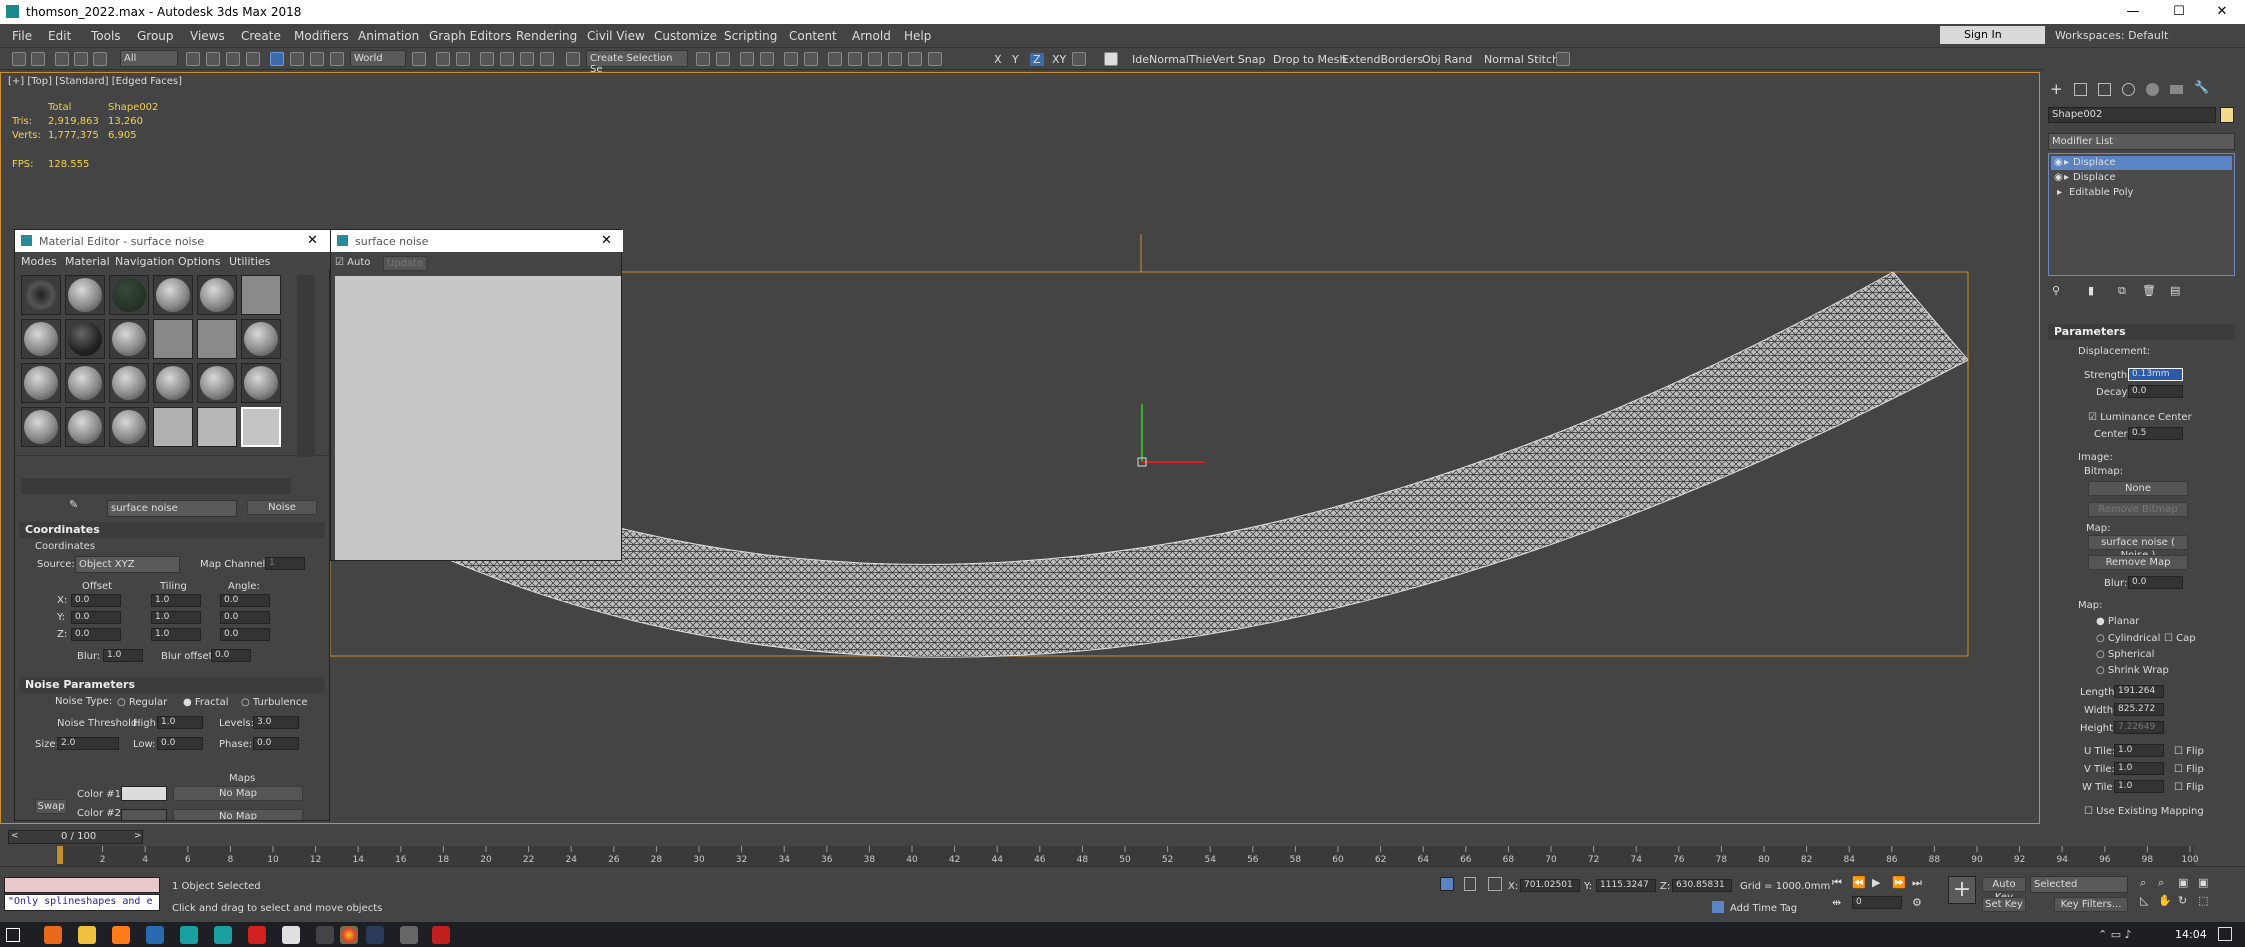 This screenshot has height=947, width=2245. I want to click on auto-key-button: Auto Key, so click(2004, 890).